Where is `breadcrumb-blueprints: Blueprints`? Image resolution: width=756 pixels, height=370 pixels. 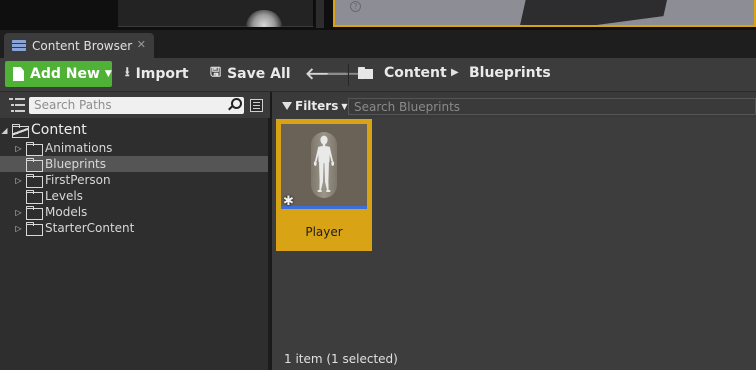
breadcrumb-blueprints: Blueprints is located at coordinates (510, 73).